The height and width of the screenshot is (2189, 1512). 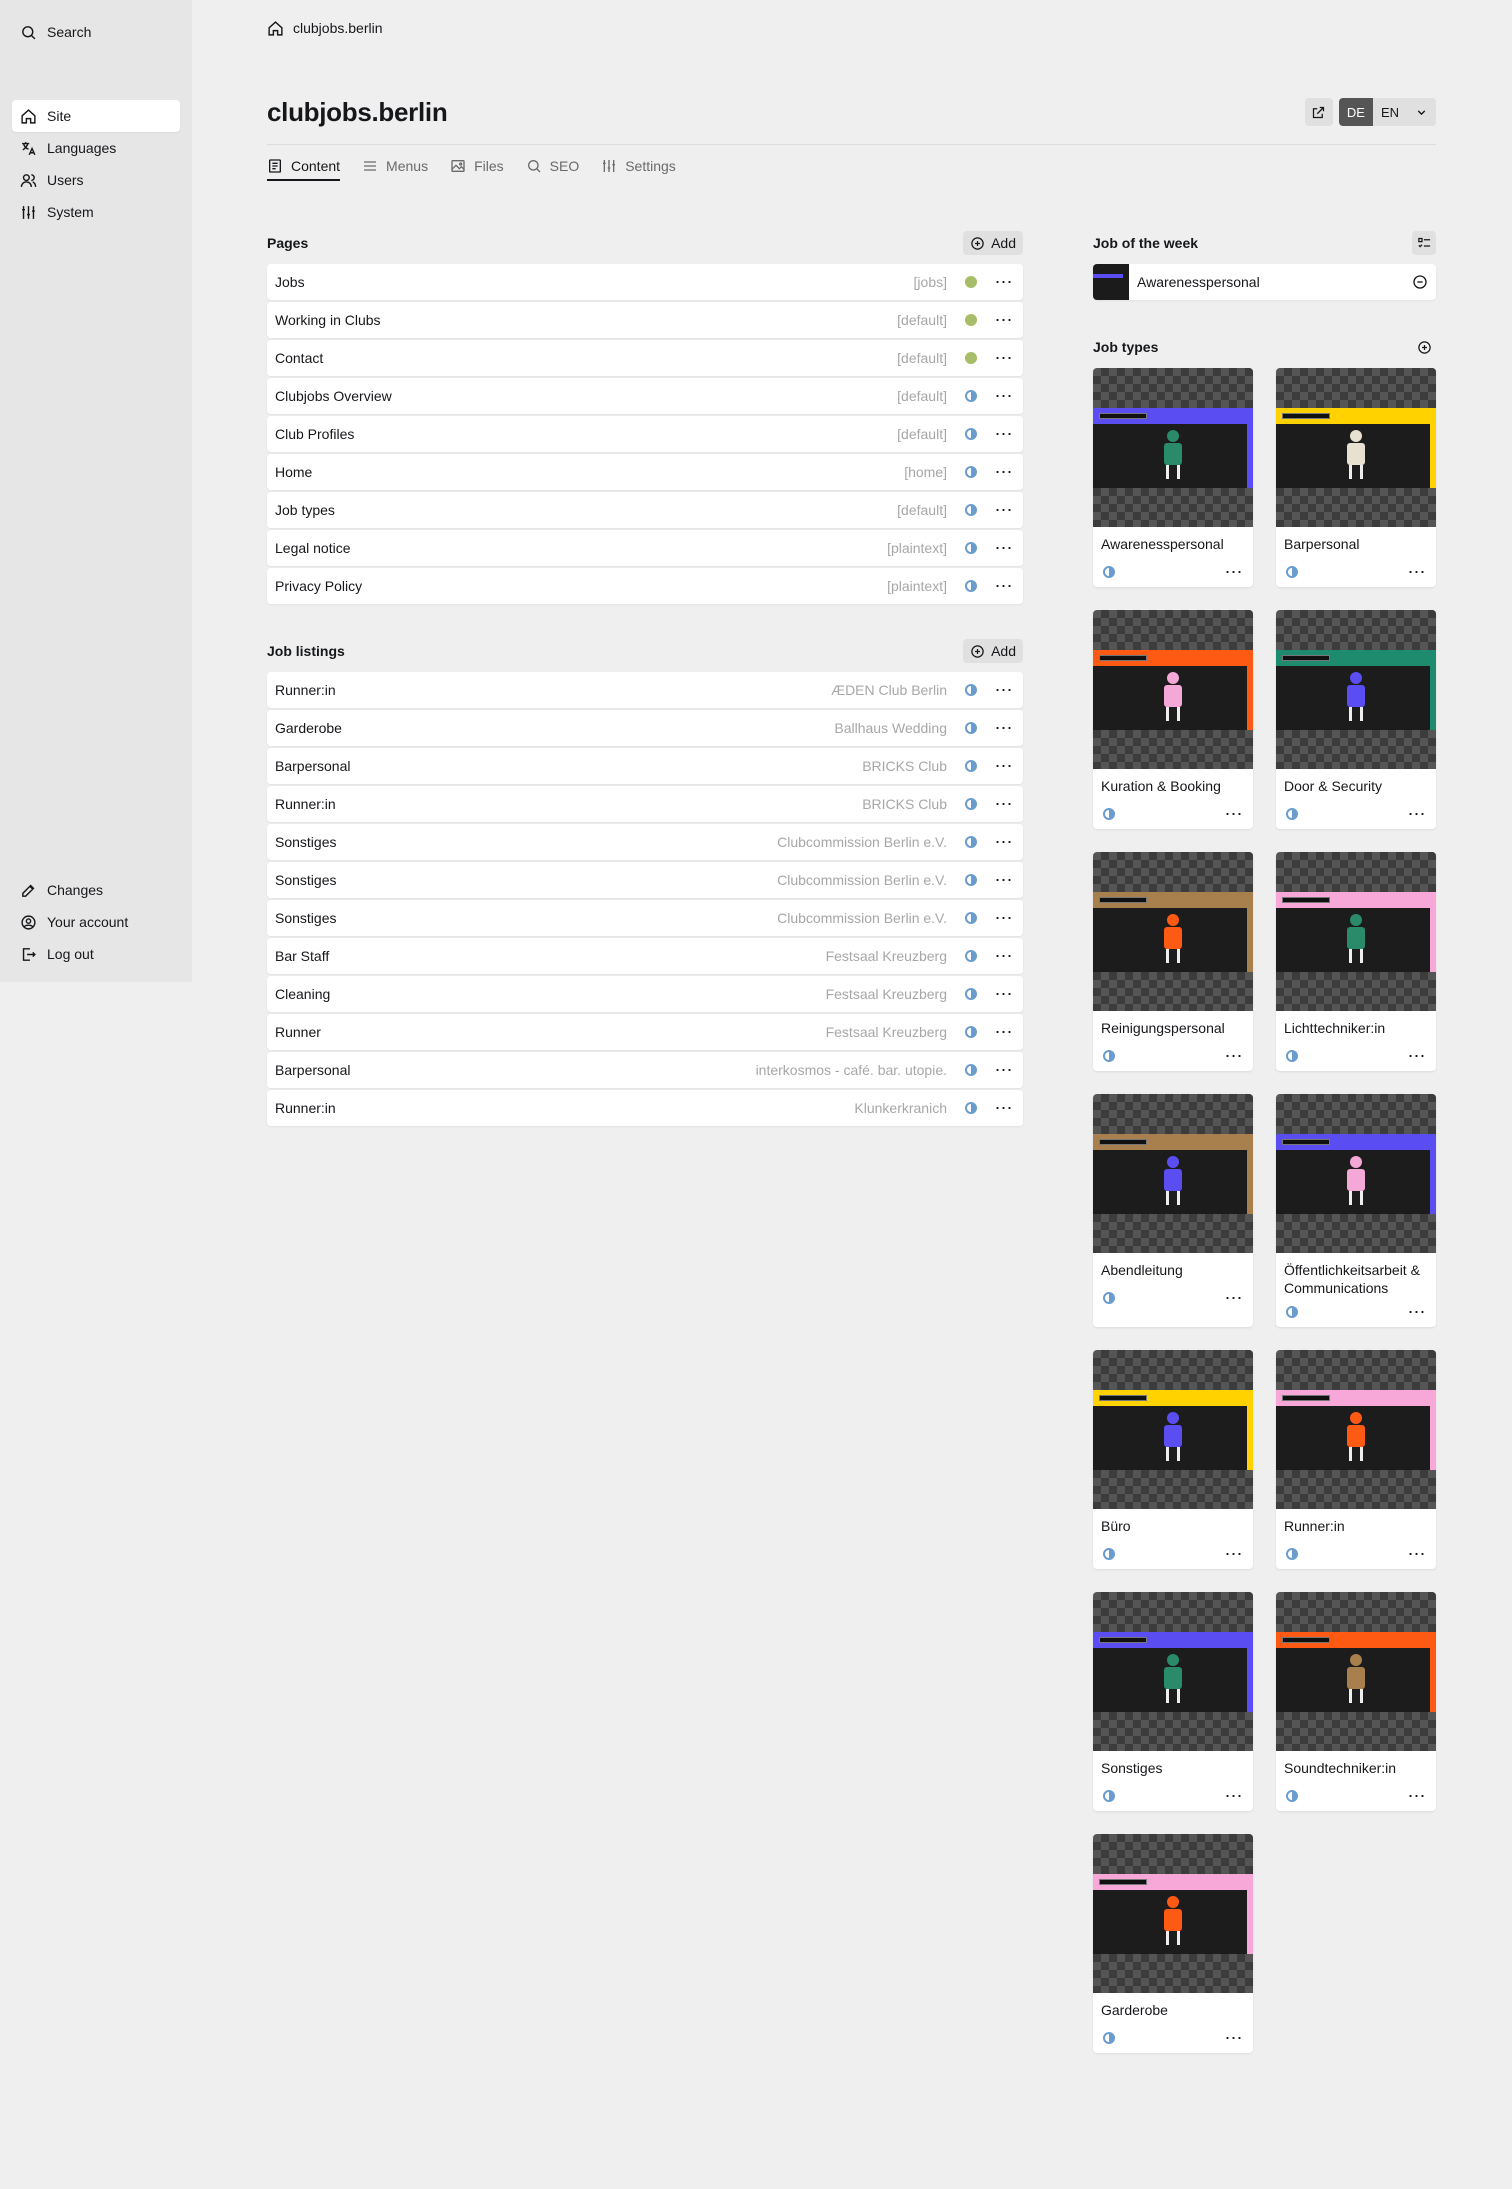 What do you see at coordinates (1173, 961) in the screenshot?
I see `job-type-card: Reinigungspersonal ⋯` at bounding box center [1173, 961].